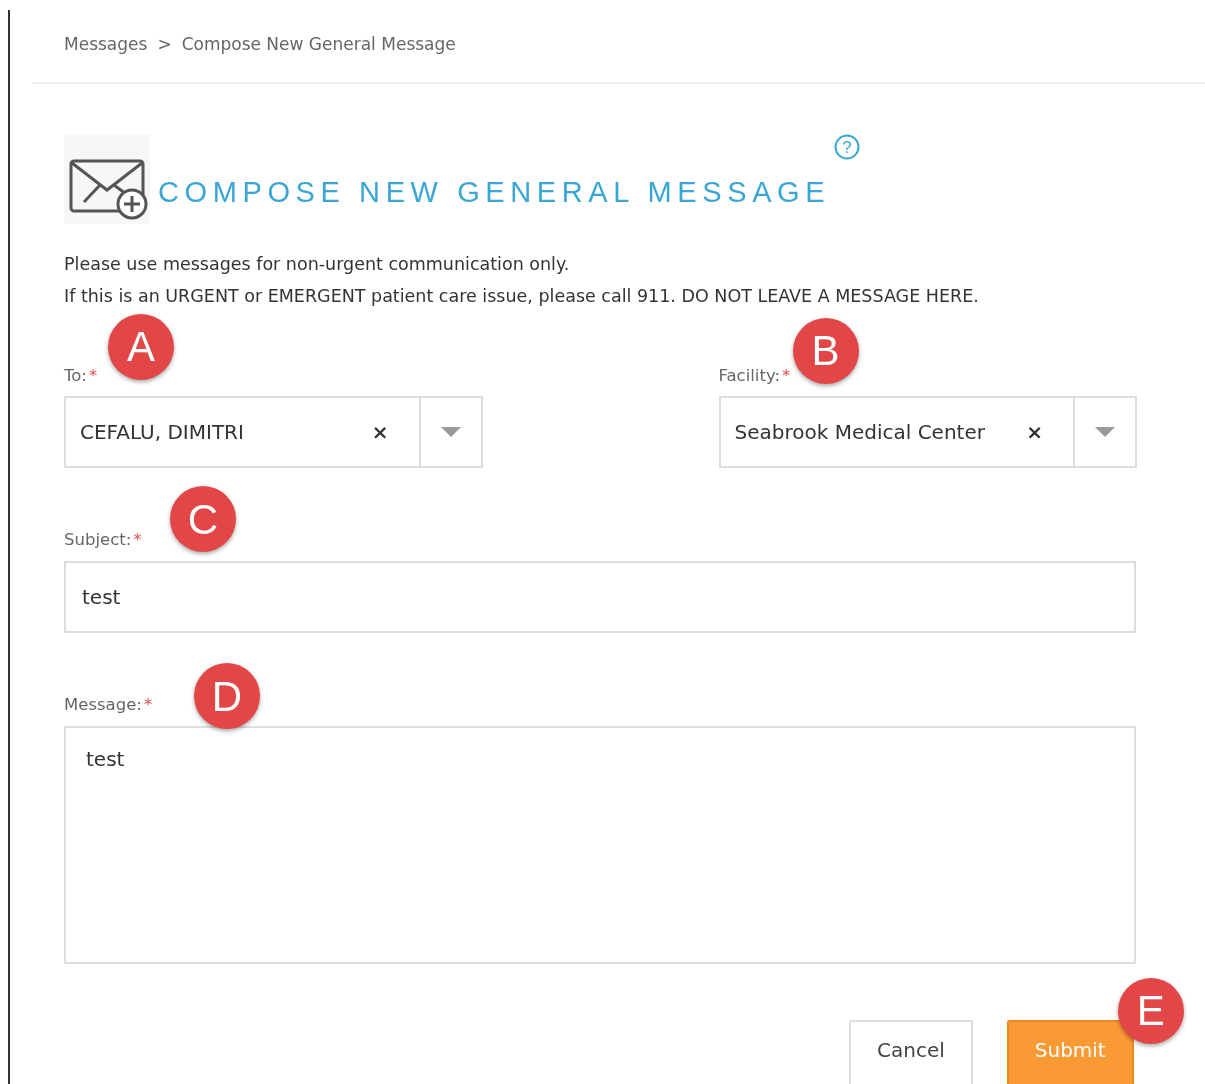 The width and height of the screenshot is (1205, 1084). I want to click on breadcrumb-item: Messages, so click(106, 44).